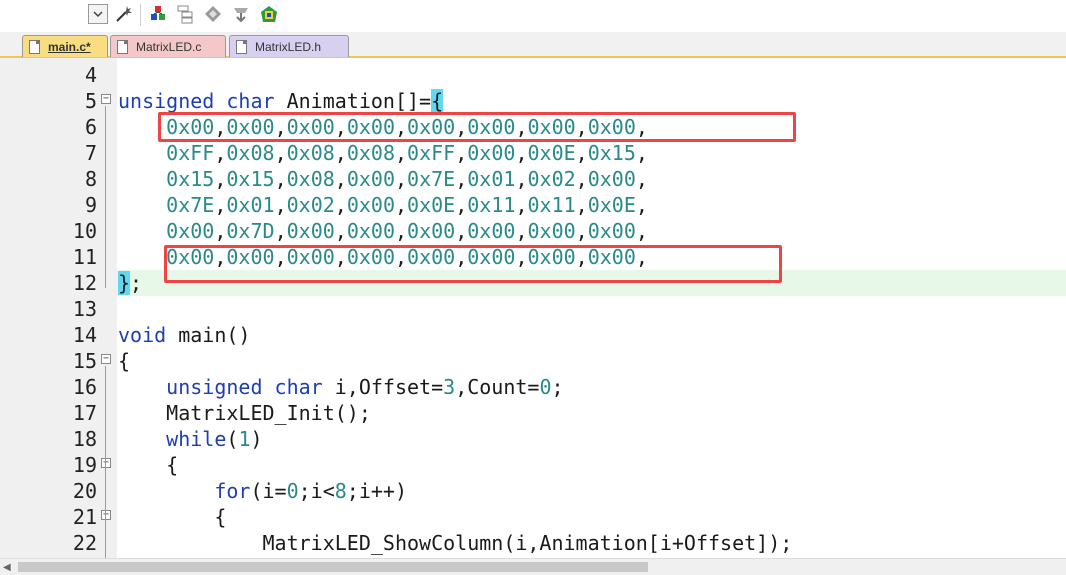  What do you see at coordinates (90, 101) in the screenshot?
I see `line-number: 5` at bounding box center [90, 101].